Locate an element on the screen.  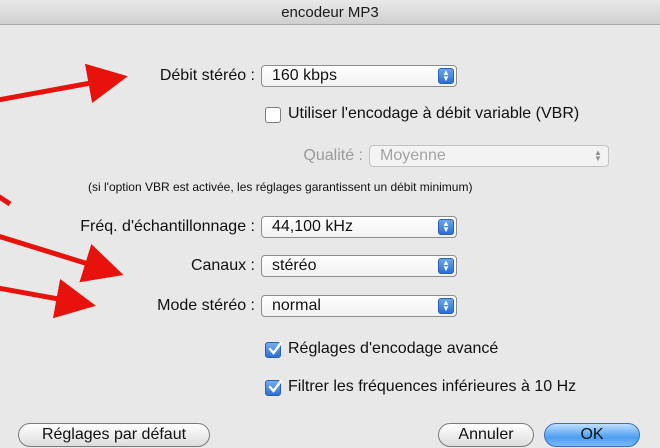
annotation-arrow-stereo-mode is located at coordinates (48, 298).